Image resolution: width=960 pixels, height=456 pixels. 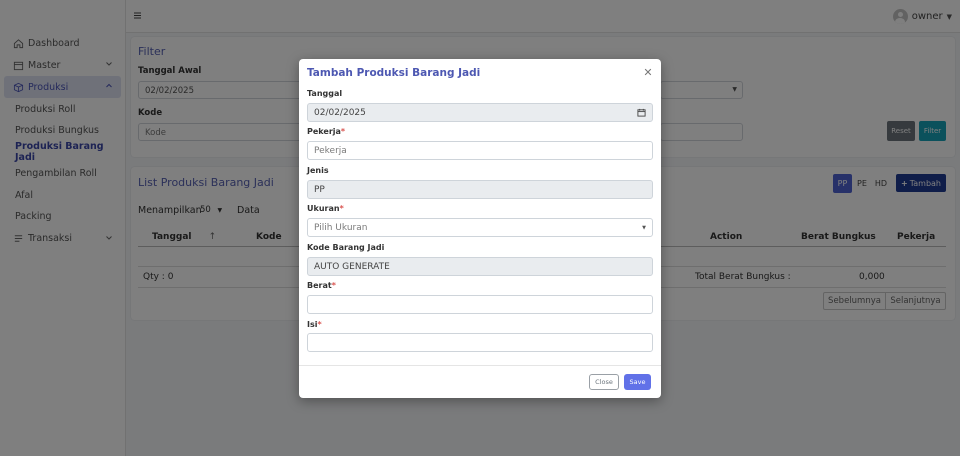 I want to click on ukuran-select: Pilih Ukuran ▼, so click(x=480, y=227).